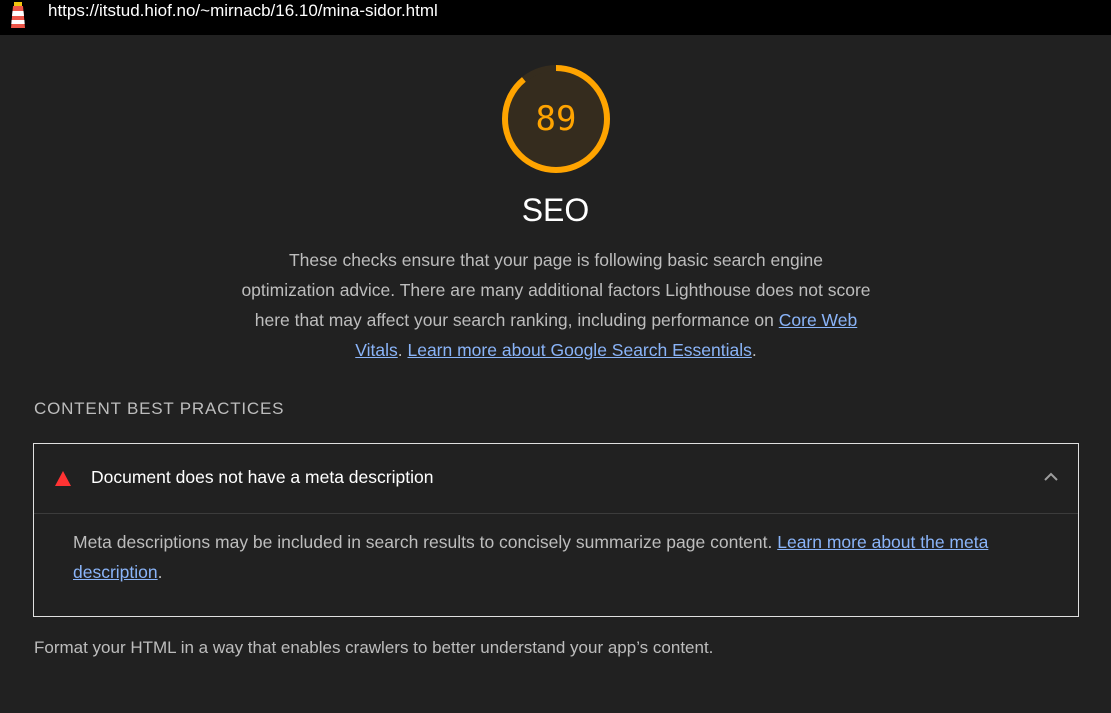 Image resolution: width=1111 pixels, height=713 pixels. What do you see at coordinates (63, 478) in the screenshot?
I see `fail-triangle-icon` at bounding box center [63, 478].